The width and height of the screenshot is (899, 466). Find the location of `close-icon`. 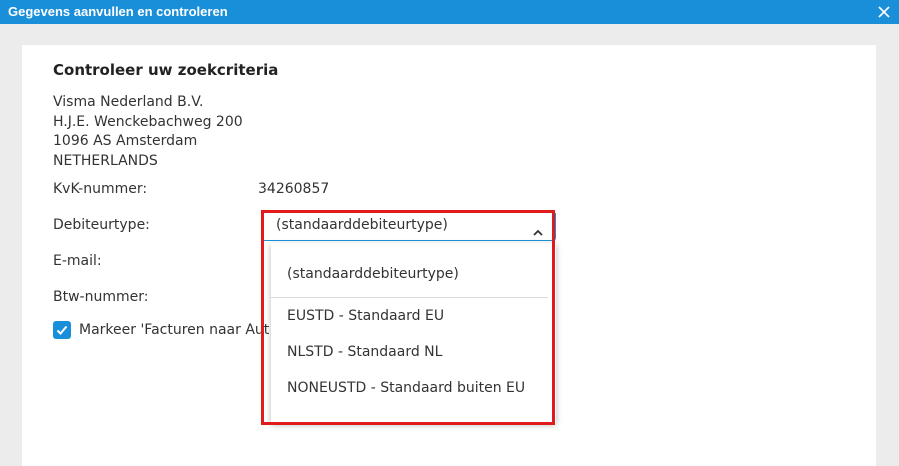

close-icon is located at coordinates (884, 11).